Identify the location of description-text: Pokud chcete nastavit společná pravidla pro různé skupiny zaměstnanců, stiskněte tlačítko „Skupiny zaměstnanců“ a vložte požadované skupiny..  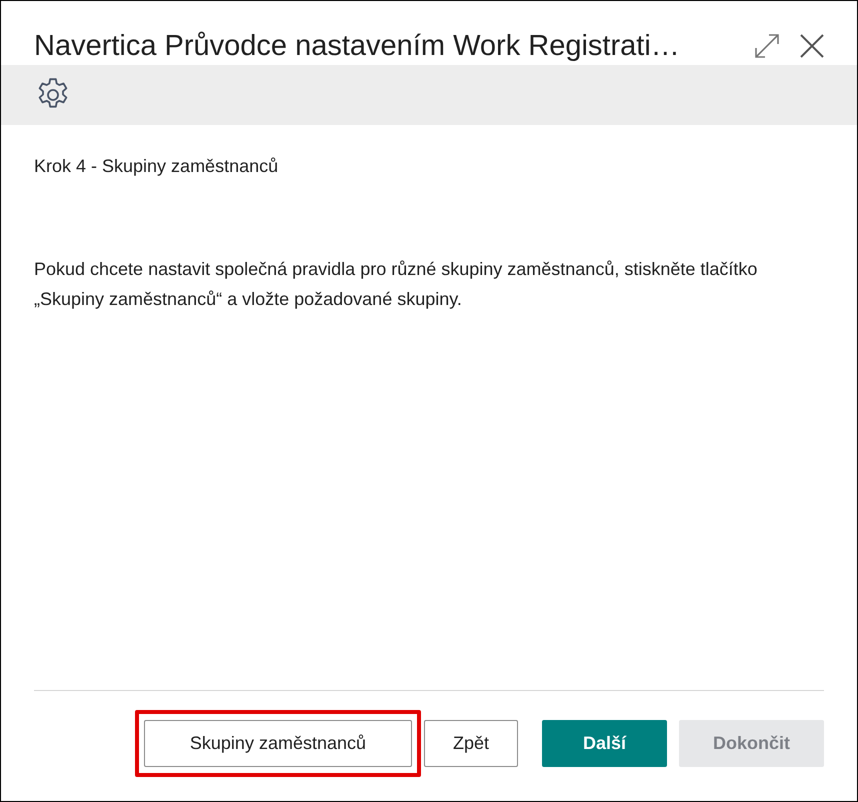
(395, 284).